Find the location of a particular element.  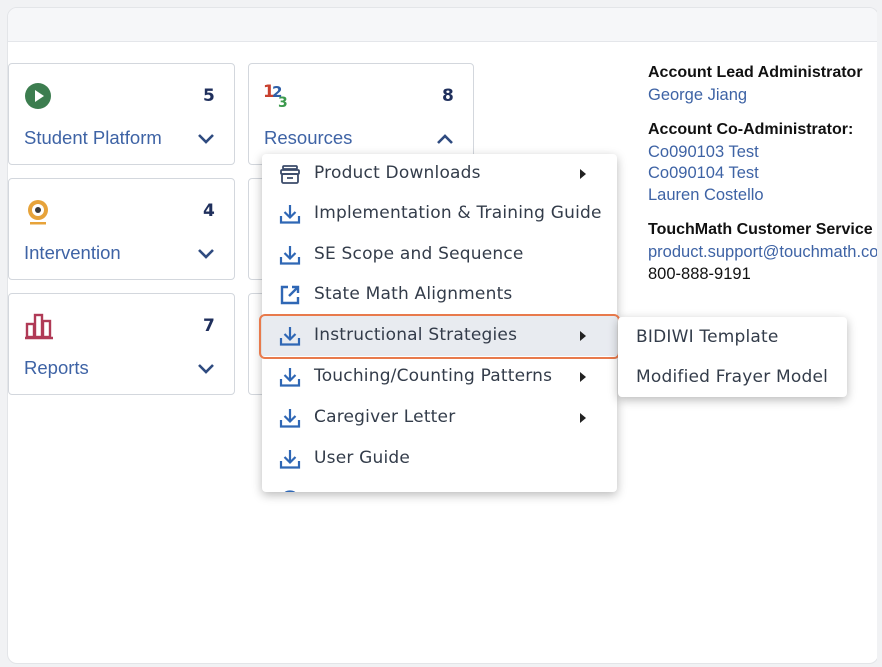

submenu-item-modified-frayer-model: Modified Frayer Model is located at coordinates (732, 377).